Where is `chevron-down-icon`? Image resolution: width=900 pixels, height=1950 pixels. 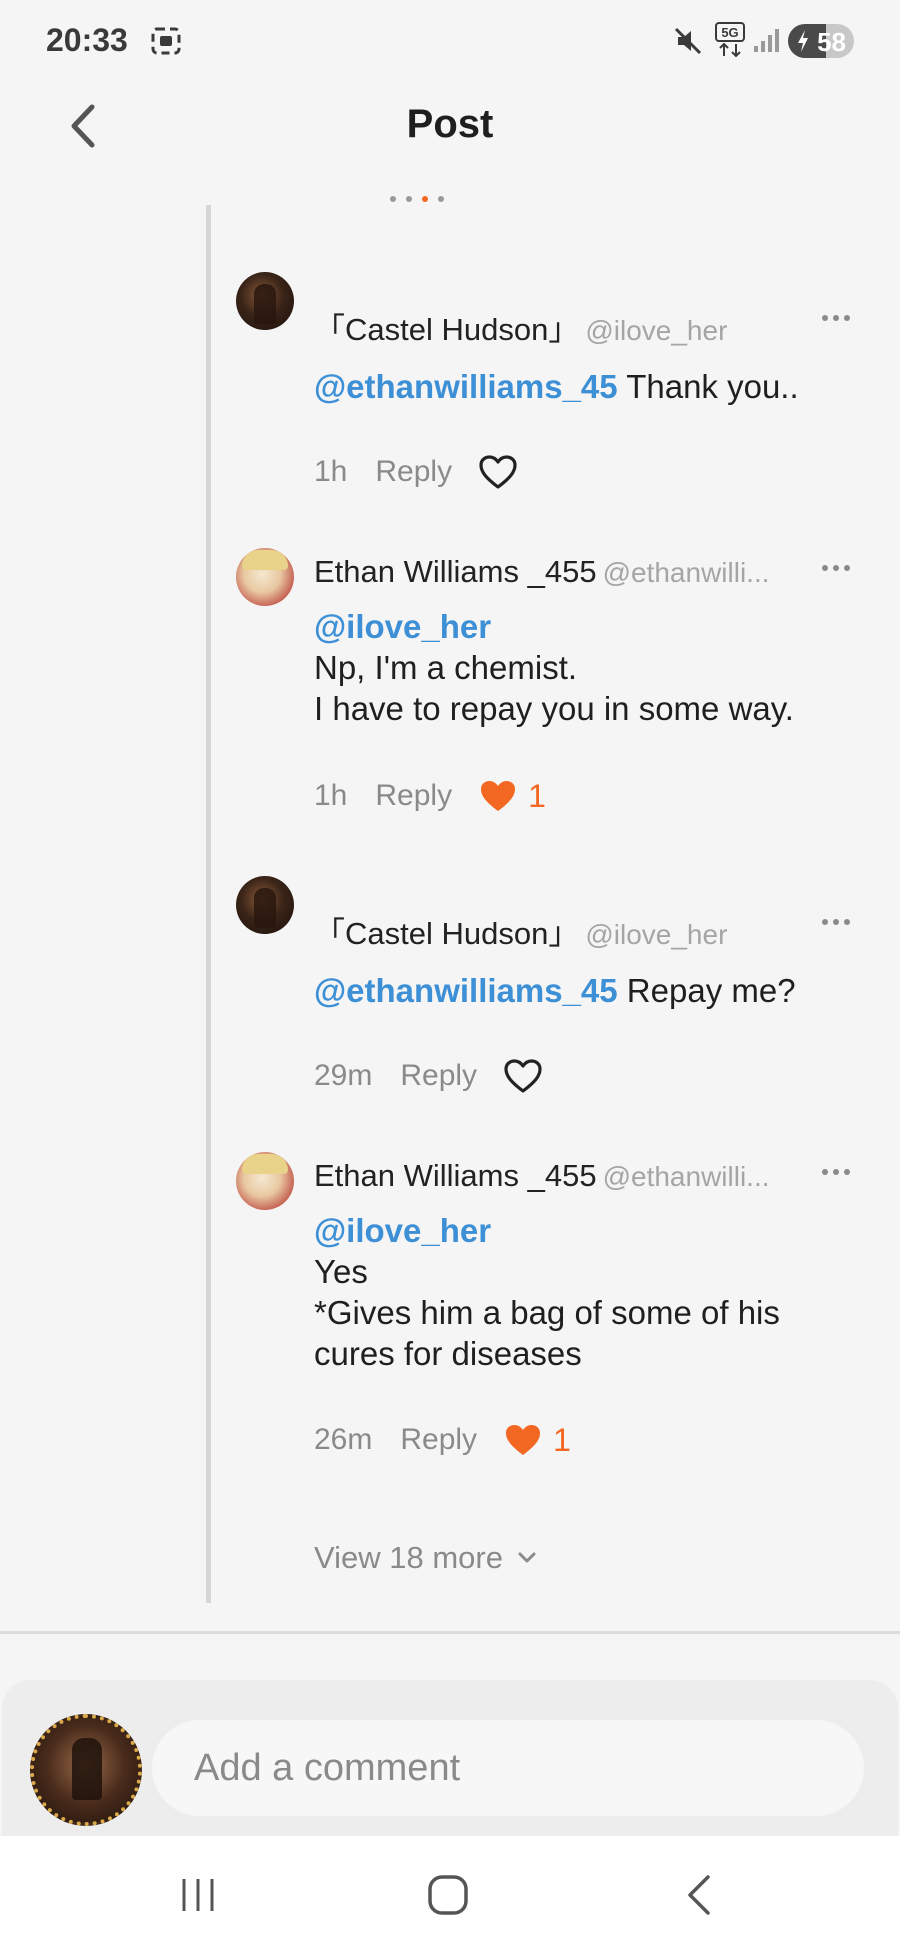 chevron-down-icon is located at coordinates (527, 1557).